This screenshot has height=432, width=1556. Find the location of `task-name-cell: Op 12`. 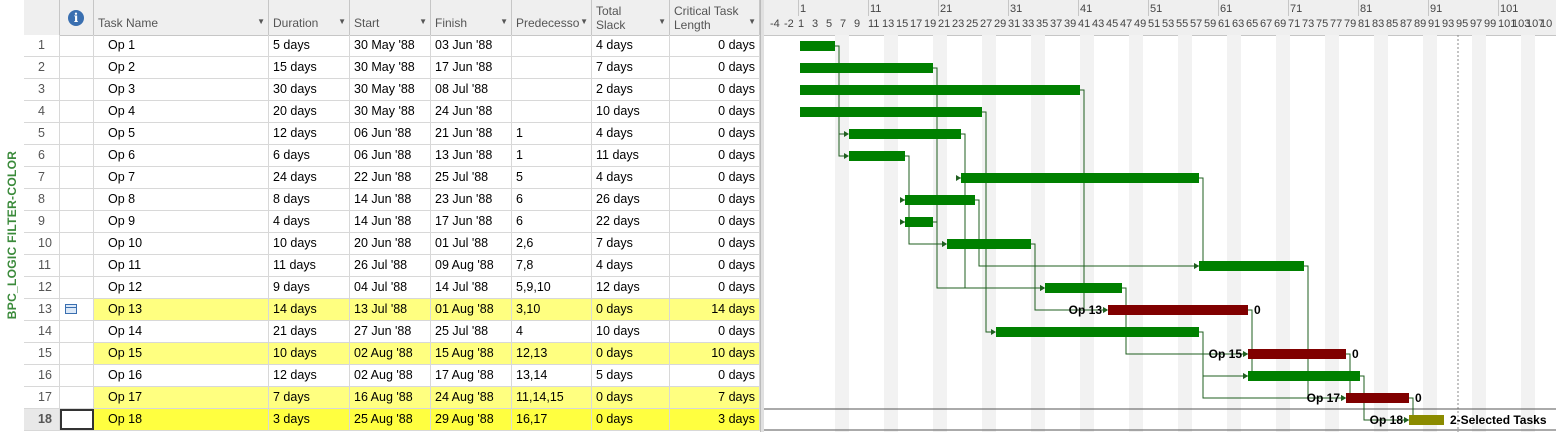

task-name-cell: Op 12 is located at coordinates (181, 287).